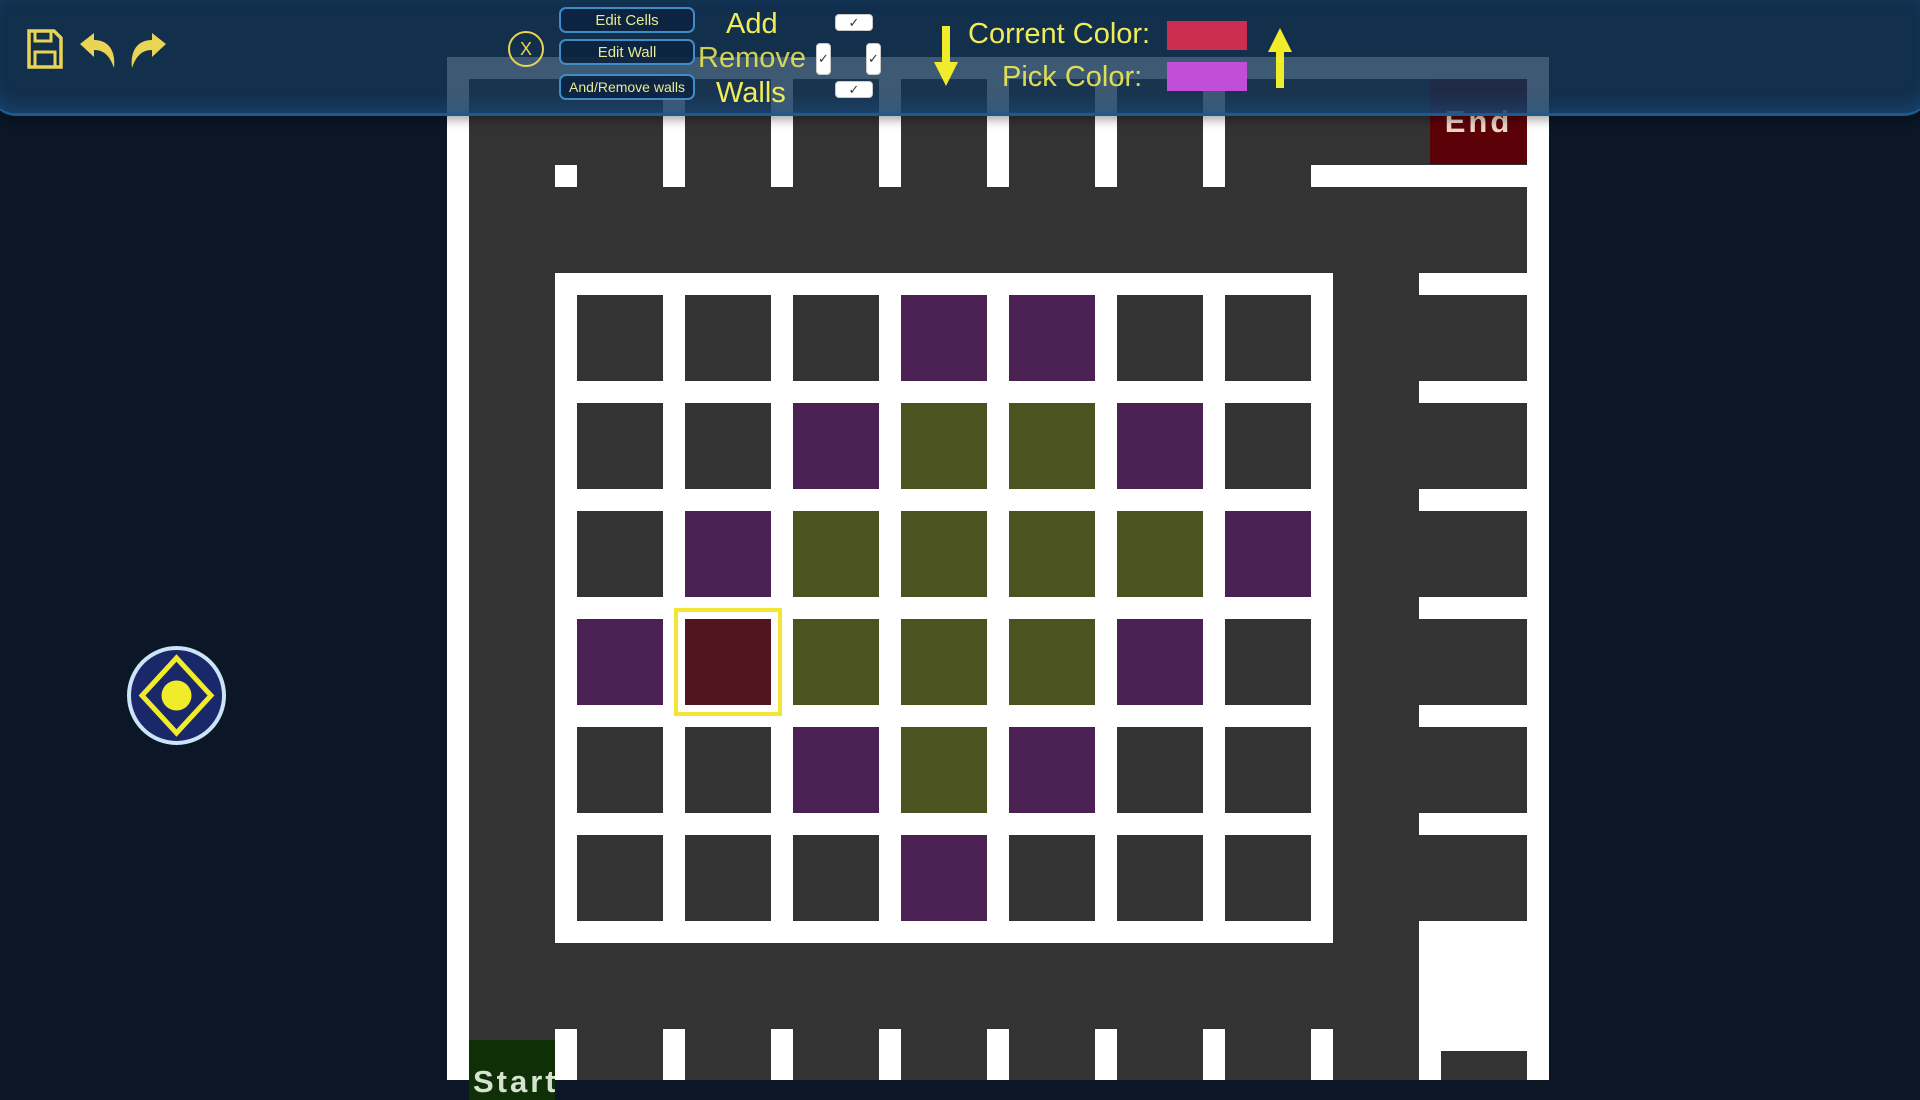 The image size is (1920, 1100). I want to click on remove-checkbox-left: ✓, so click(823, 59).